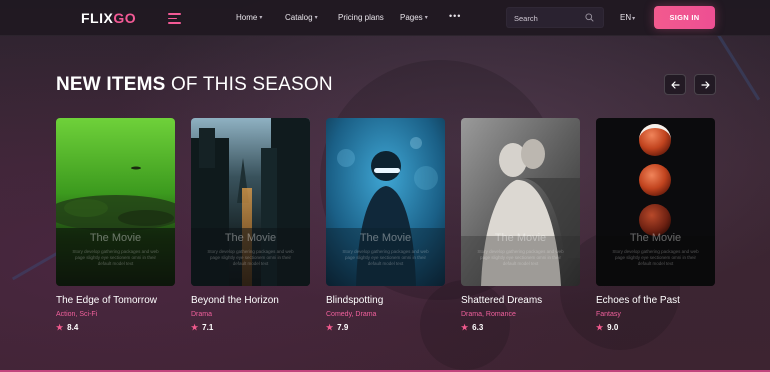 The image size is (770, 372). What do you see at coordinates (97, 18) in the screenshot?
I see `logo-main: FLIX` at bounding box center [97, 18].